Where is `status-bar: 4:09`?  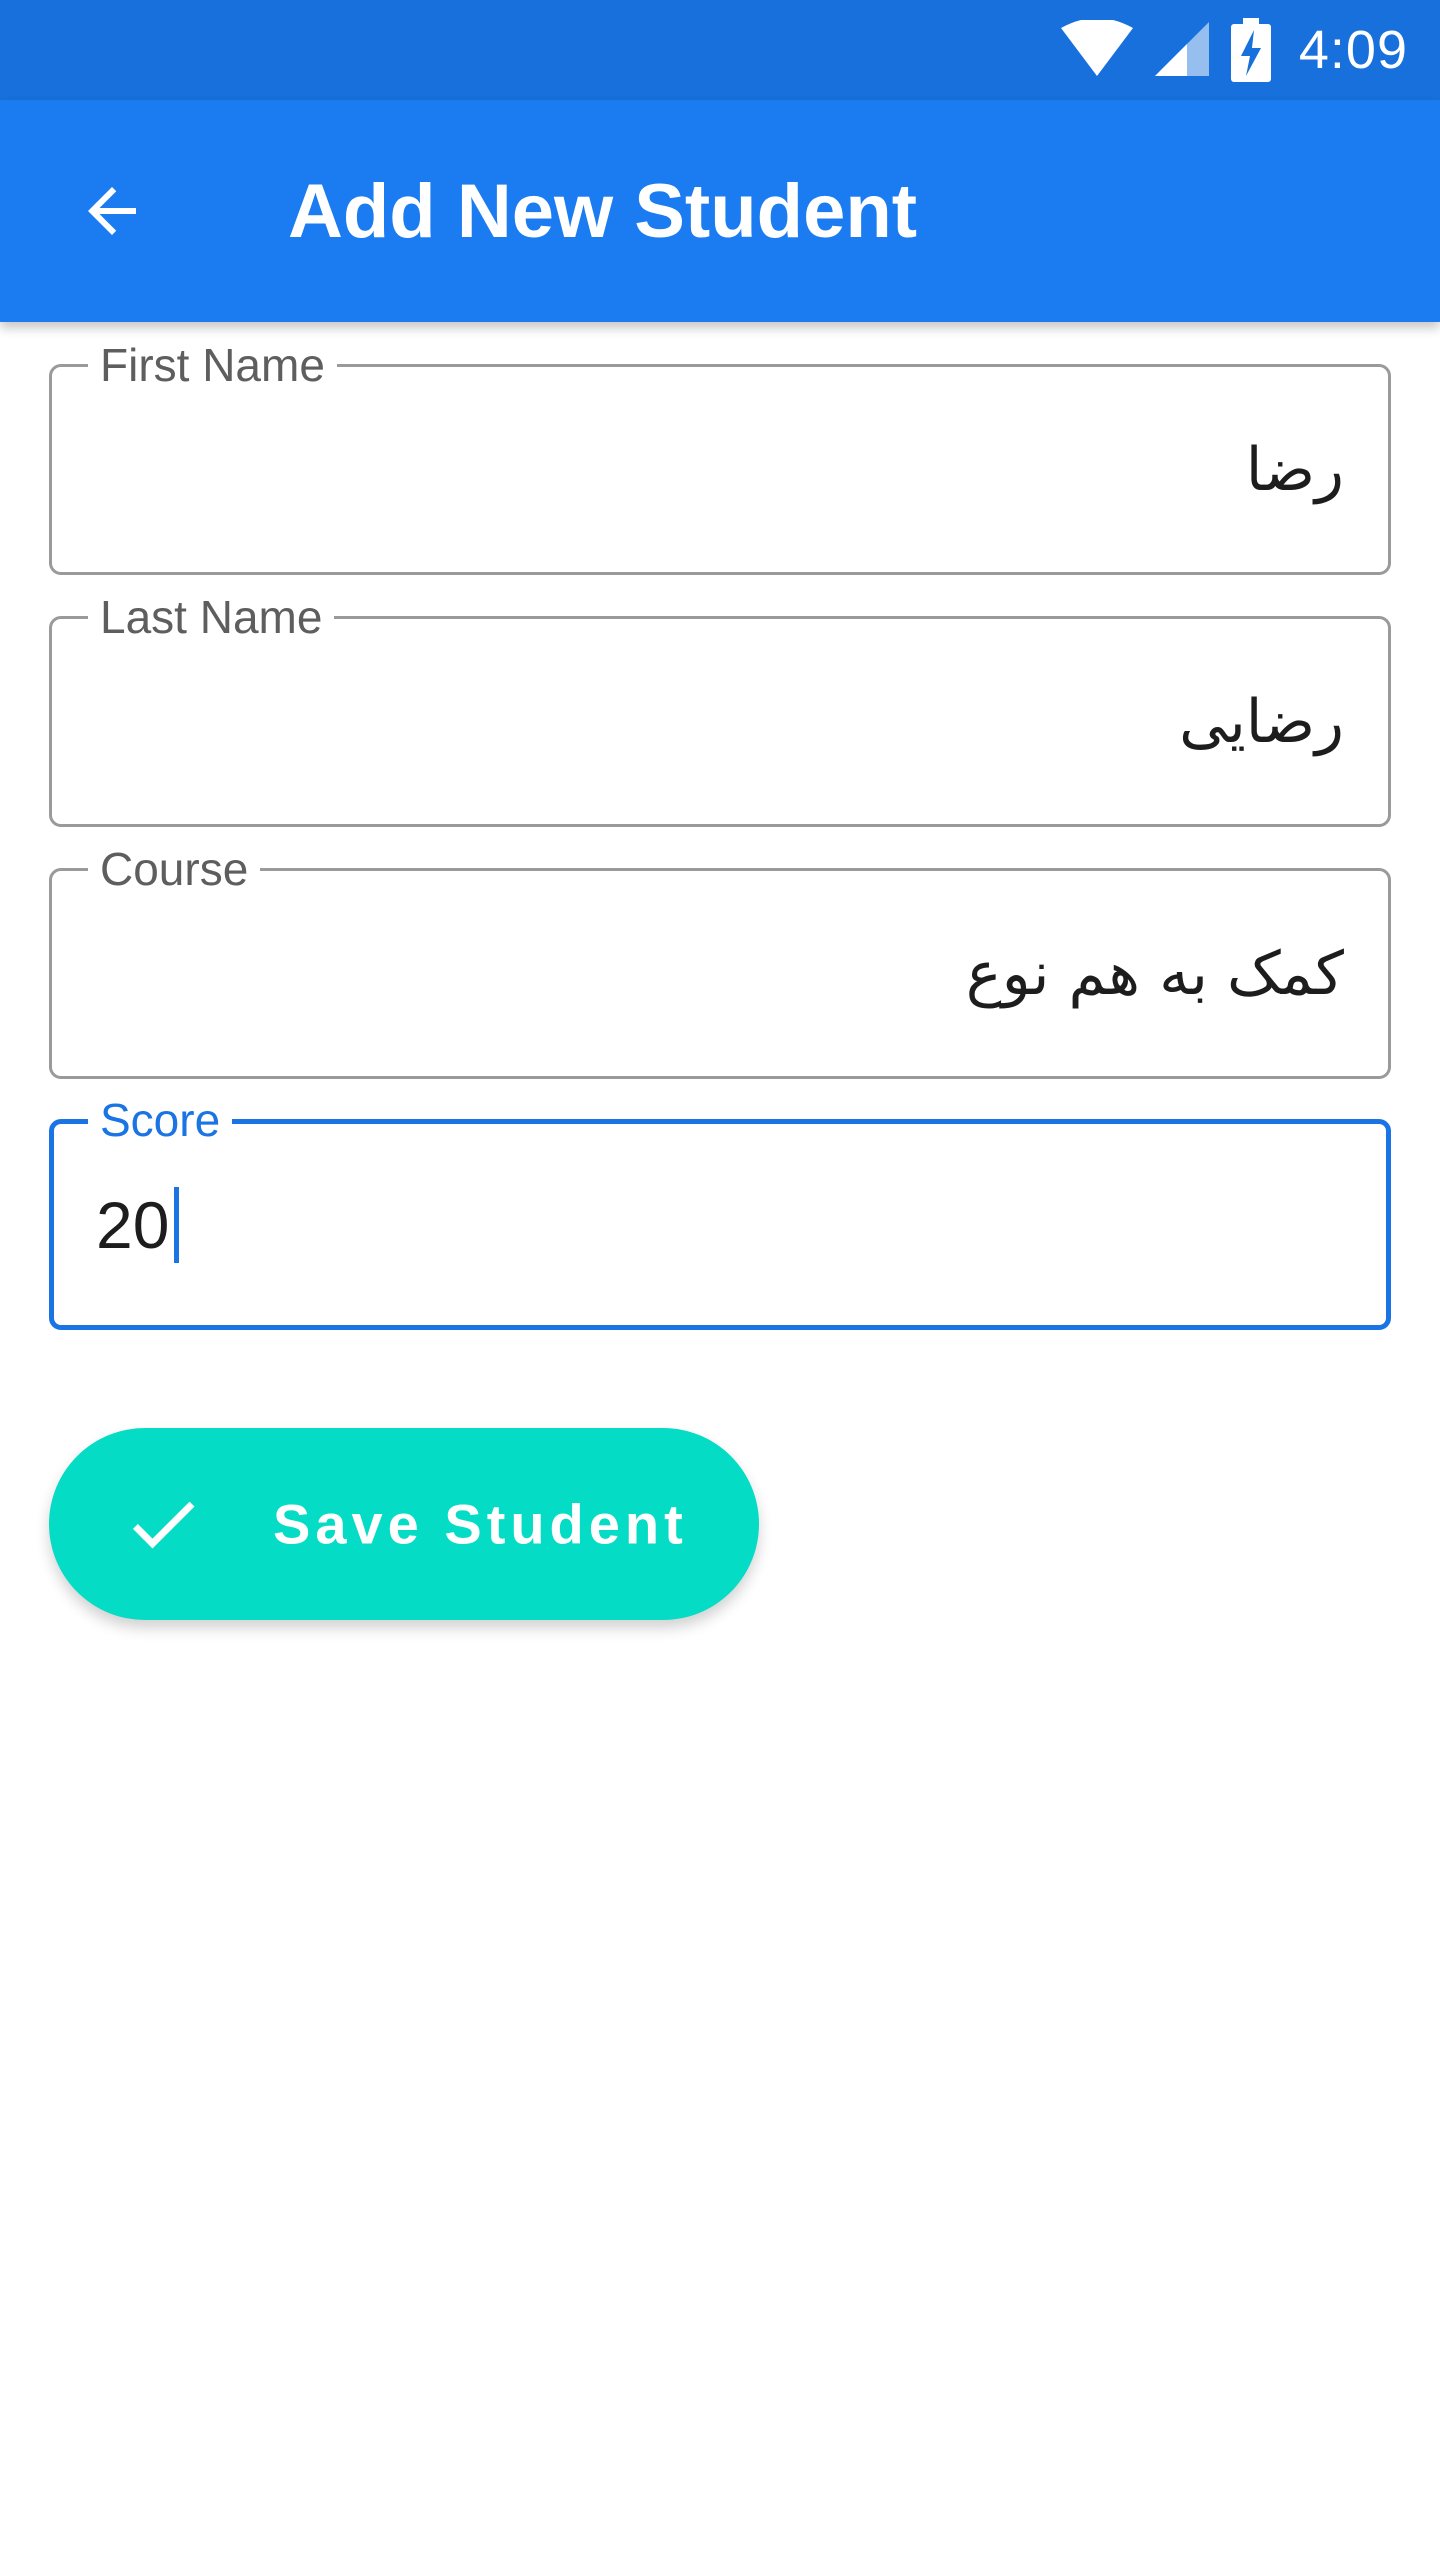 status-bar: 4:09 is located at coordinates (720, 50).